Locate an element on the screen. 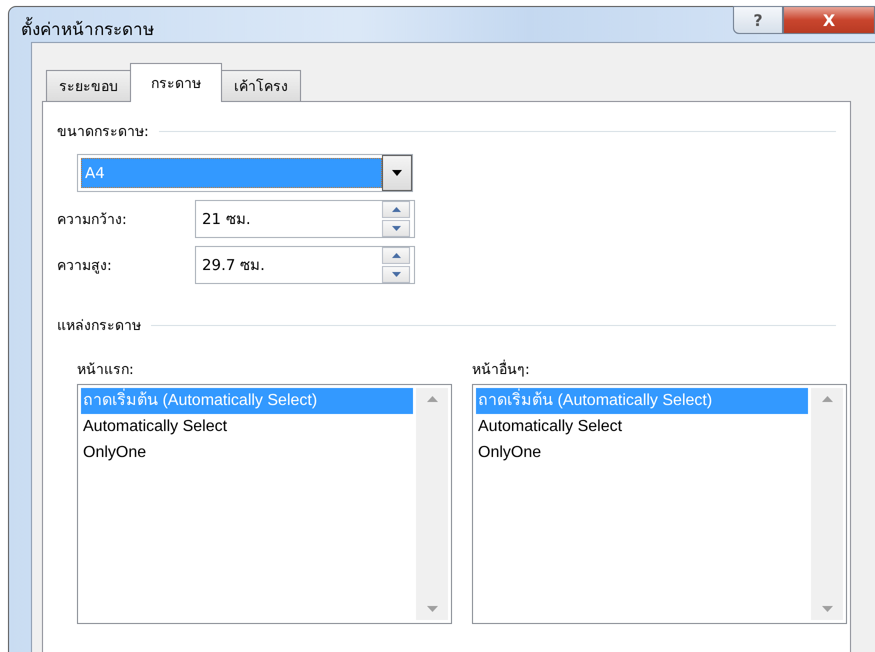 The height and width of the screenshot is (652, 875). close-button: X is located at coordinates (829, 20).